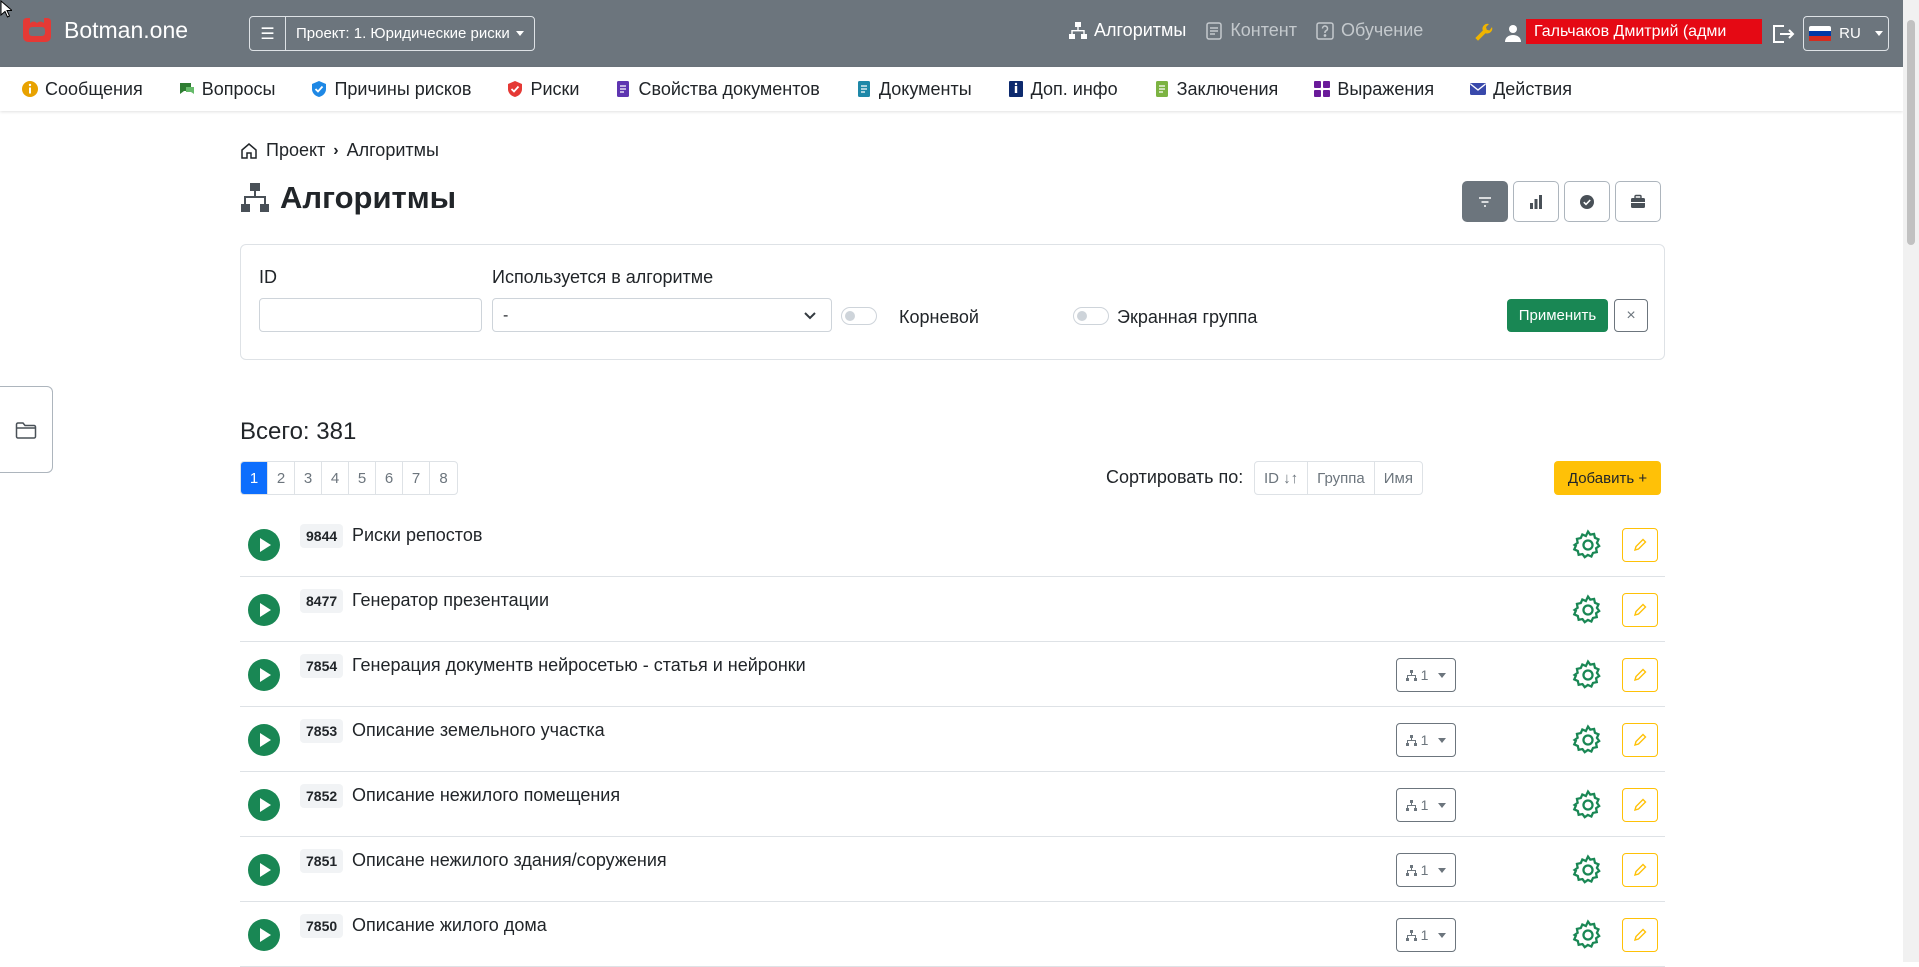 Image resolution: width=1919 pixels, height=967 pixels. I want to click on page-4: 4, so click(335, 478).